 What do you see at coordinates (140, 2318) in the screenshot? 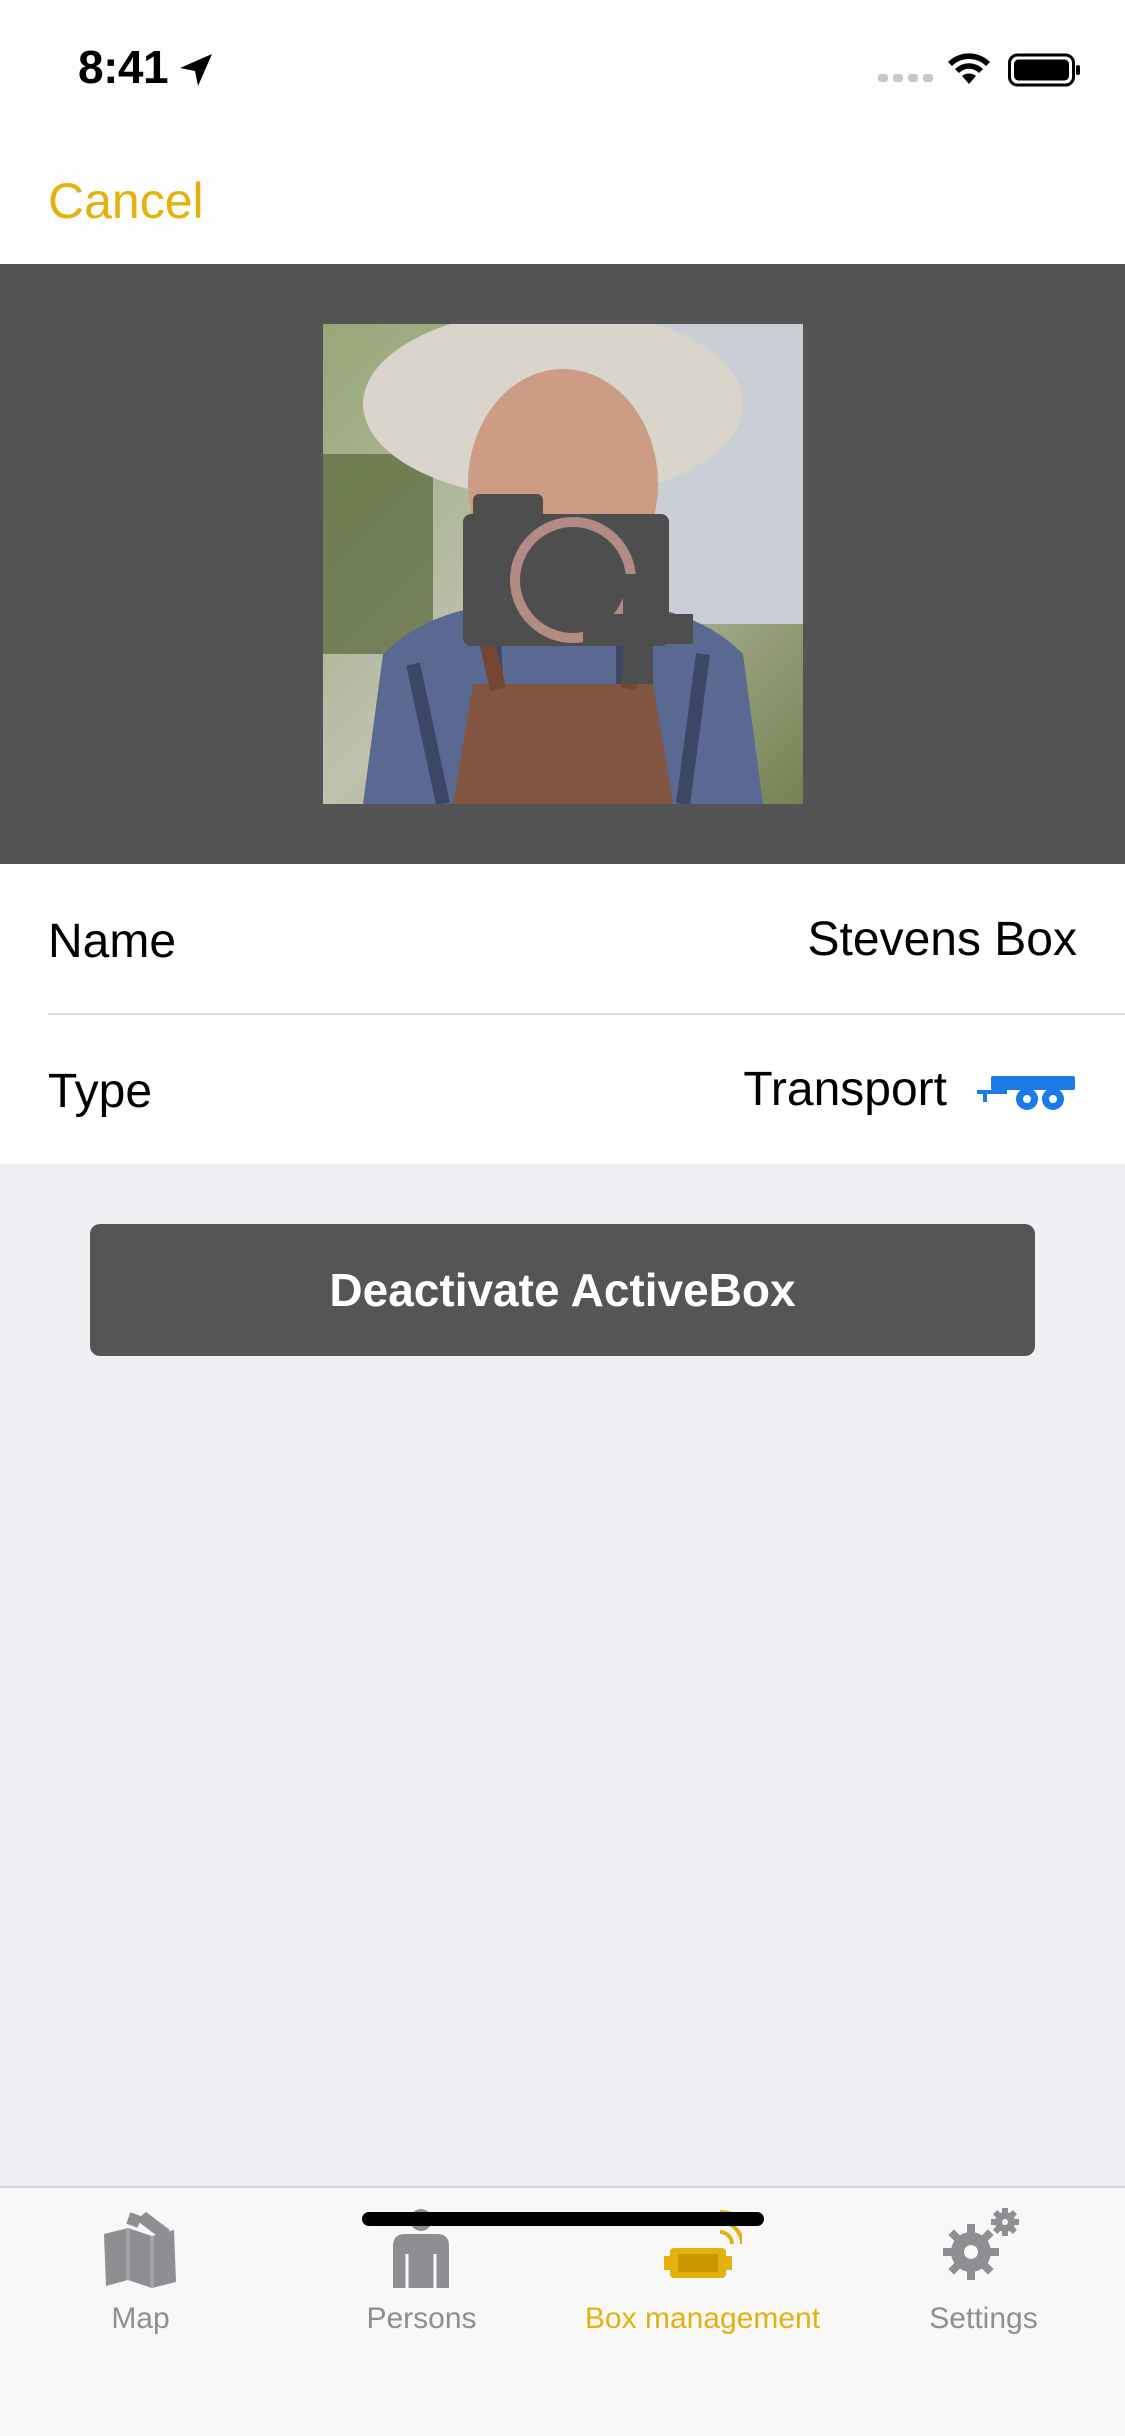
I see `tab-map-label: Map` at bounding box center [140, 2318].